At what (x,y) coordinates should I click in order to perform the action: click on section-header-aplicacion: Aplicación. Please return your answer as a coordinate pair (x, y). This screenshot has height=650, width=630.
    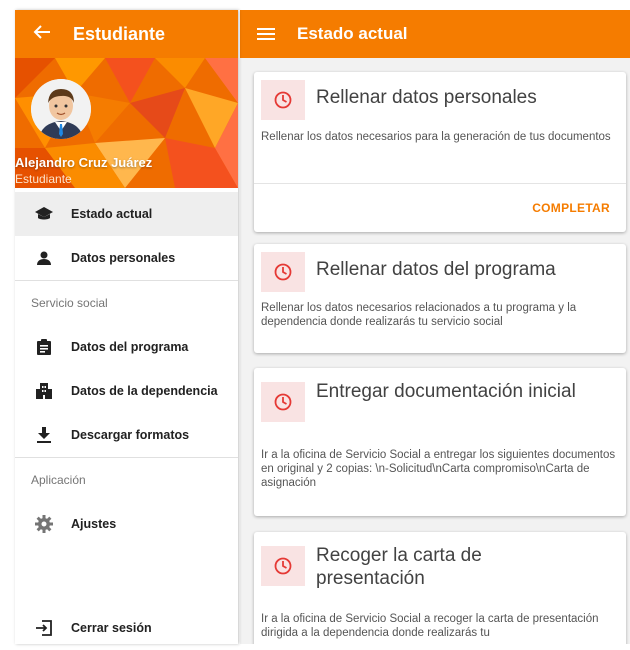
    Looking at the image, I should click on (58, 480).